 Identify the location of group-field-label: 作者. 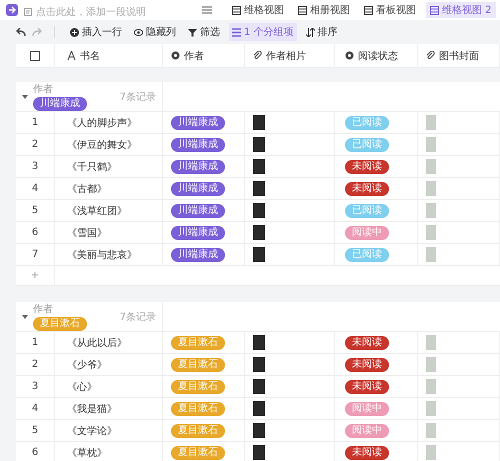
(43, 309).